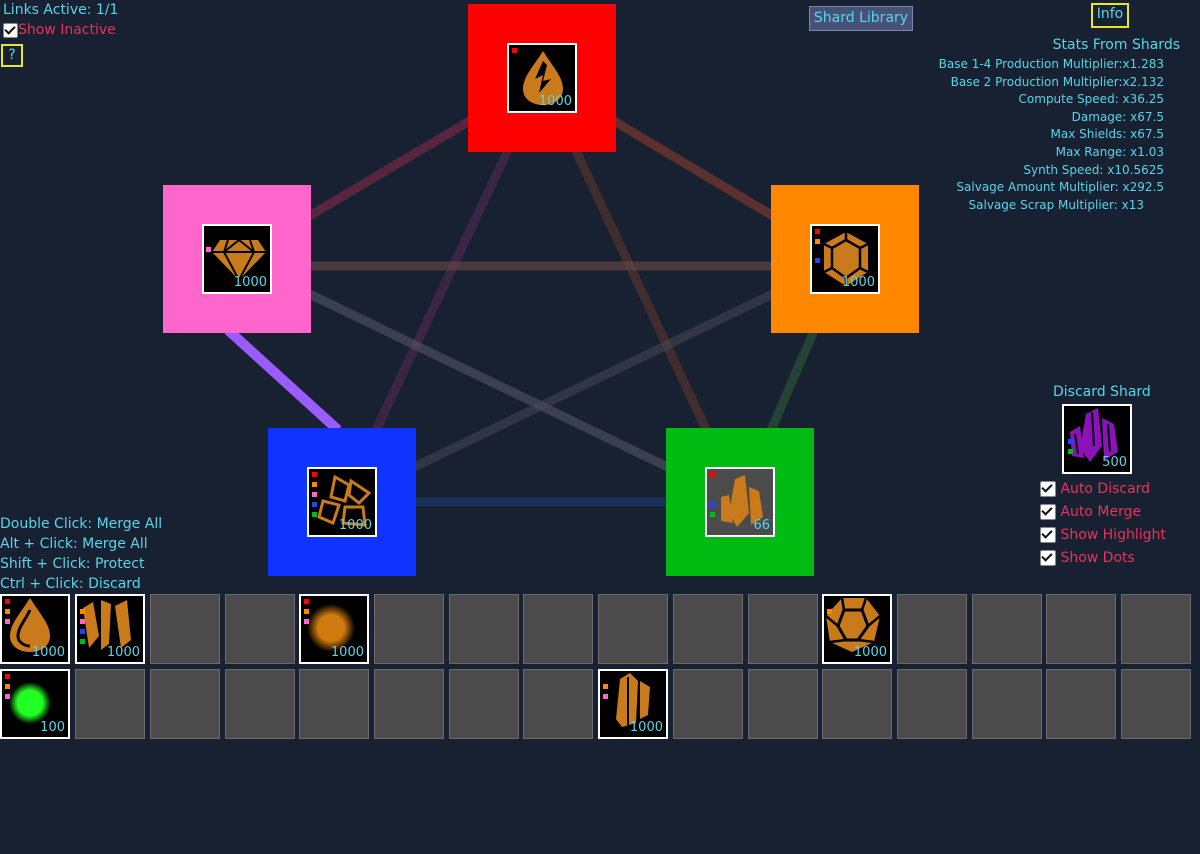  Describe the element at coordinates (1097, 439) in the screenshot. I see `discard-slot: 500` at that location.